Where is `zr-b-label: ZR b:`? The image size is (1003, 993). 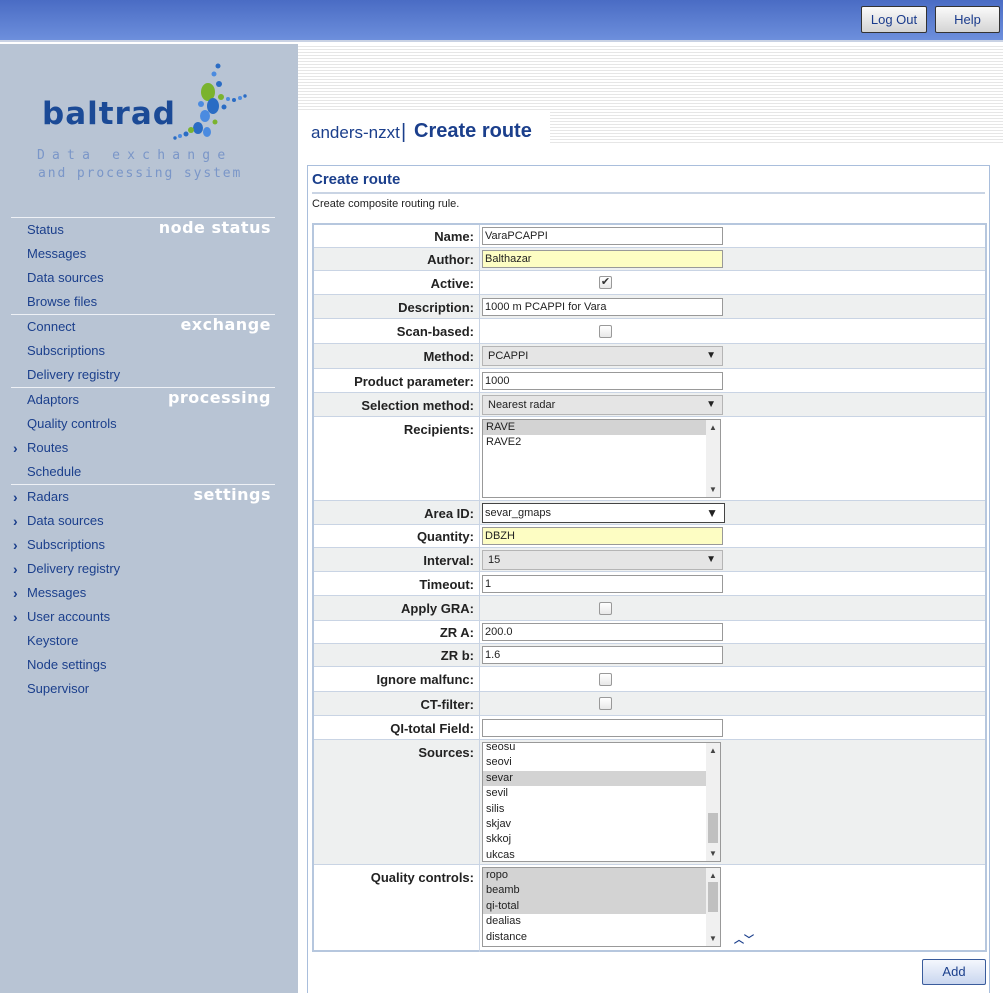
zr-b-label: ZR b: is located at coordinates (457, 655).